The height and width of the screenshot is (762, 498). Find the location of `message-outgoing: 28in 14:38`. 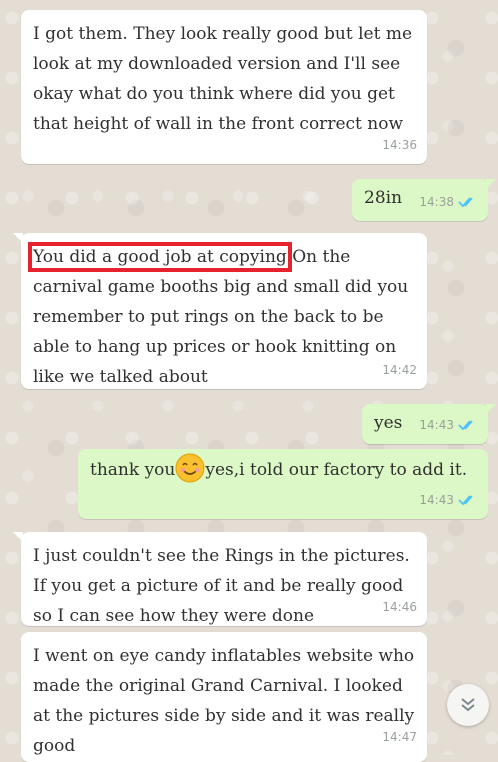

message-outgoing: 28in 14:38 is located at coordinates (424, 200).